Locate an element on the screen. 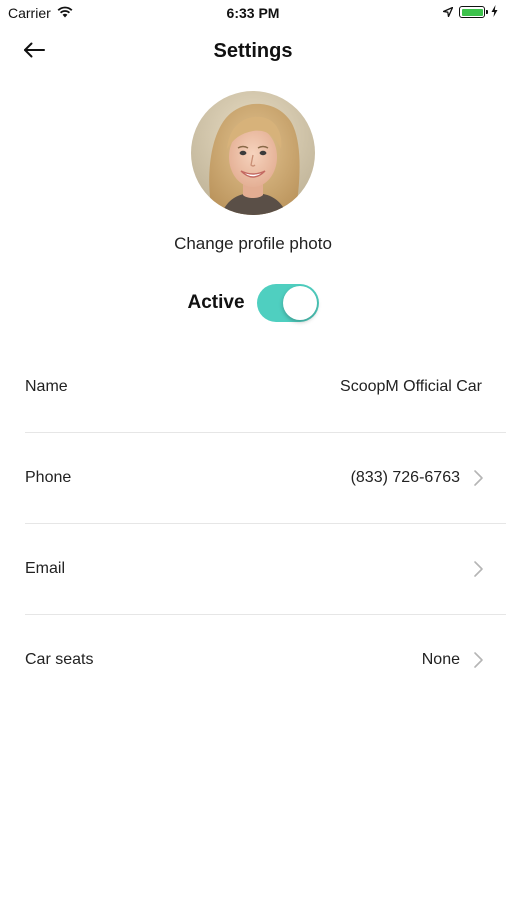  row-email: Email is located at coordinates (253, 569).